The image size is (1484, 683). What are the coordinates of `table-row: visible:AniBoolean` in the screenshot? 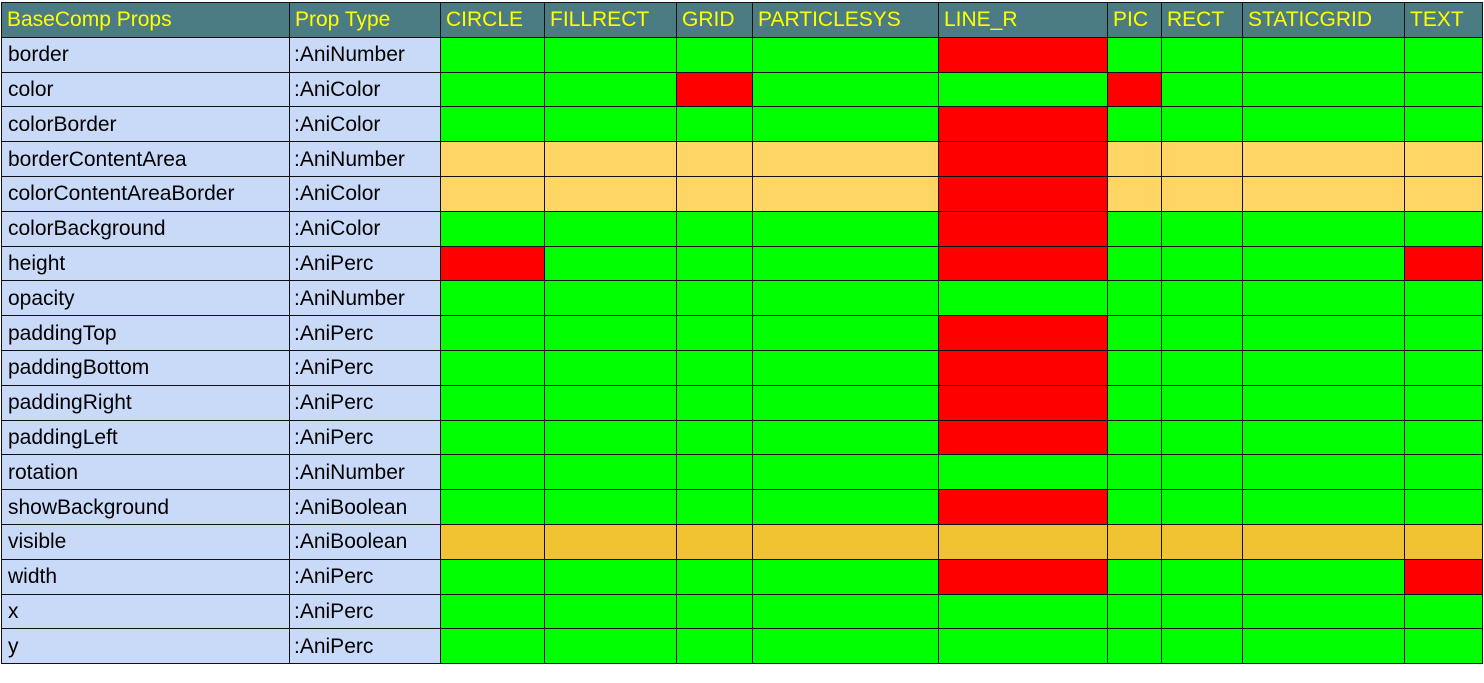 It's located at (742, 541).